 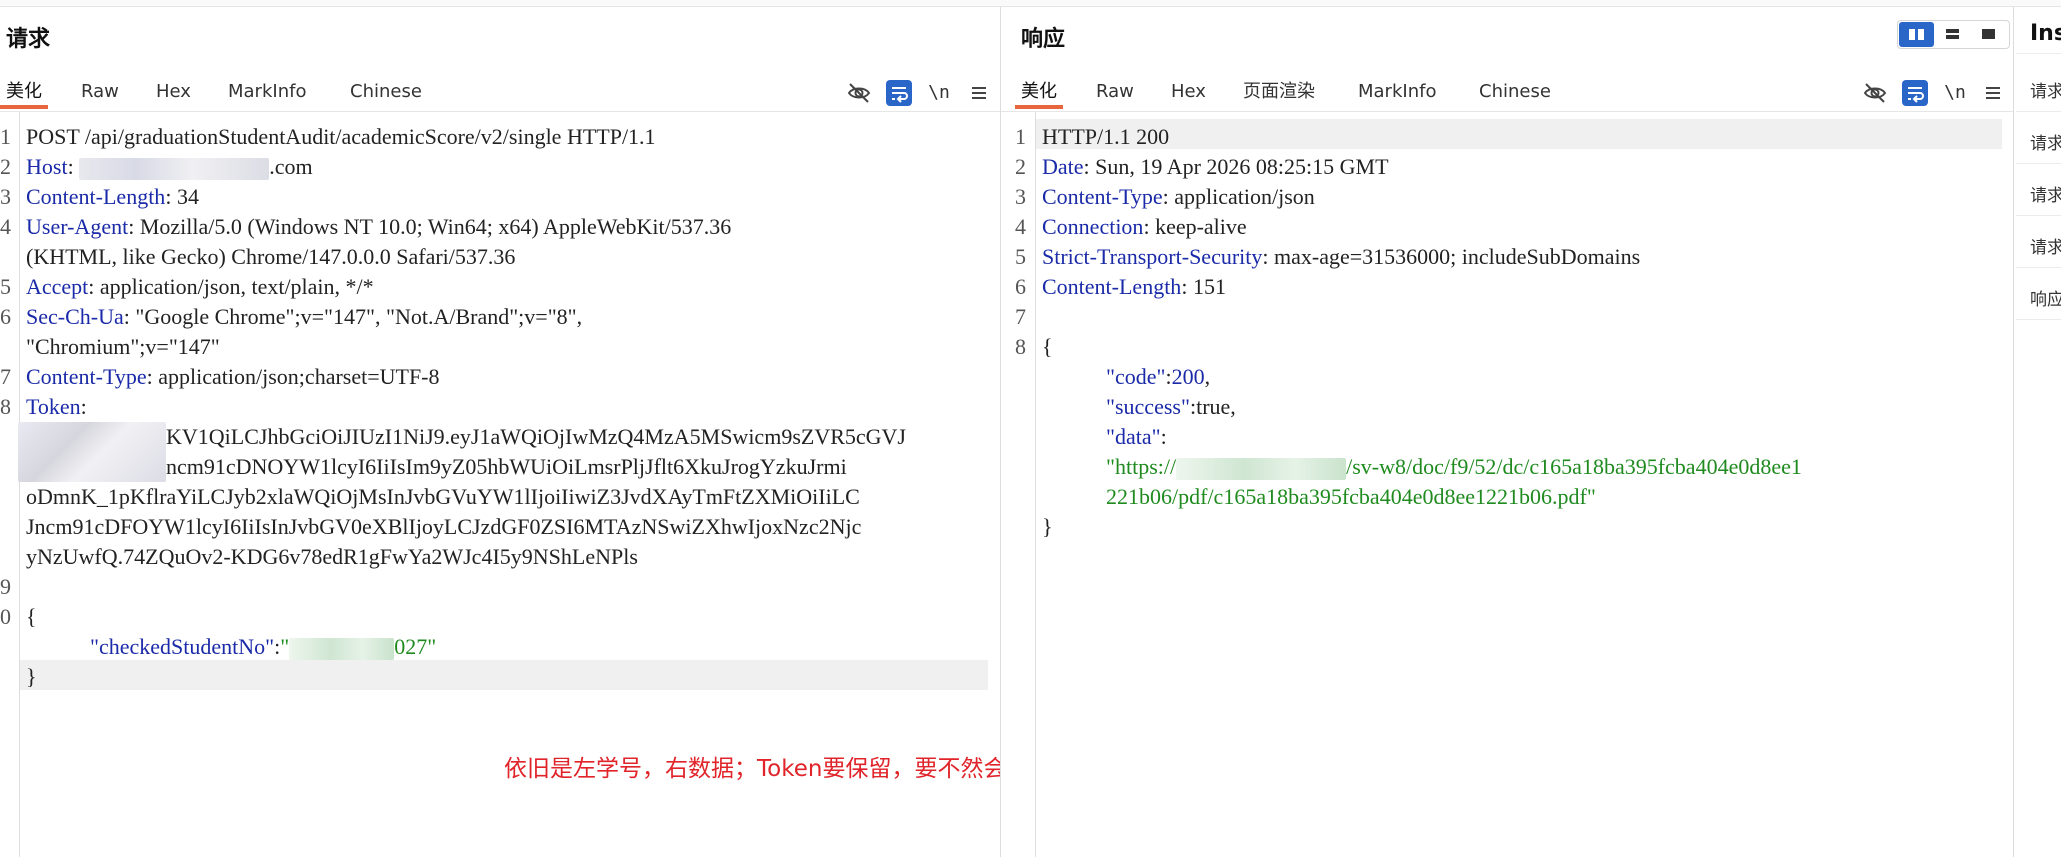 What do you see at coordinates (1198, 226) in the screenshot?
I see `header-value: keep-alive` at bounding box center [1198, 226].